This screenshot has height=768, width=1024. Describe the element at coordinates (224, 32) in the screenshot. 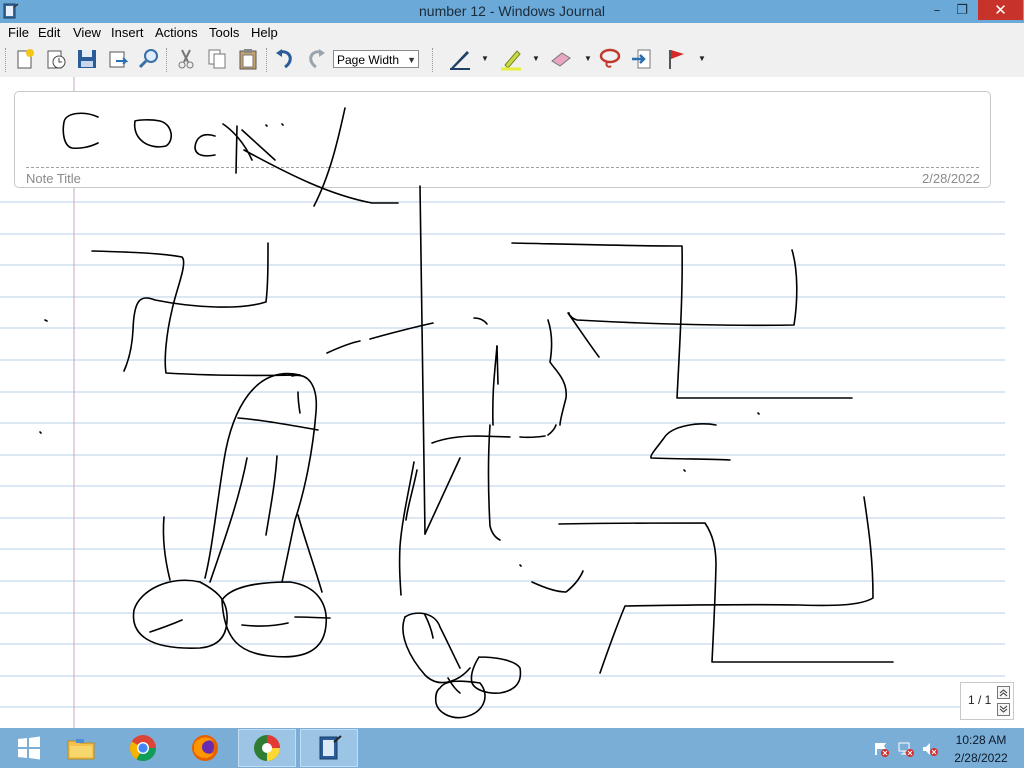

I see `menu-tools: Tools` at that location.